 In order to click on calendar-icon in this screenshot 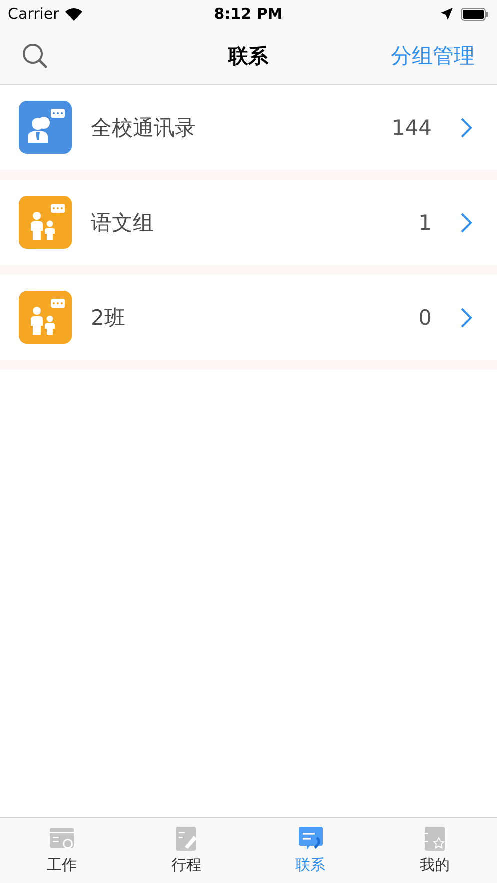, I will do `click(62, 839)`.